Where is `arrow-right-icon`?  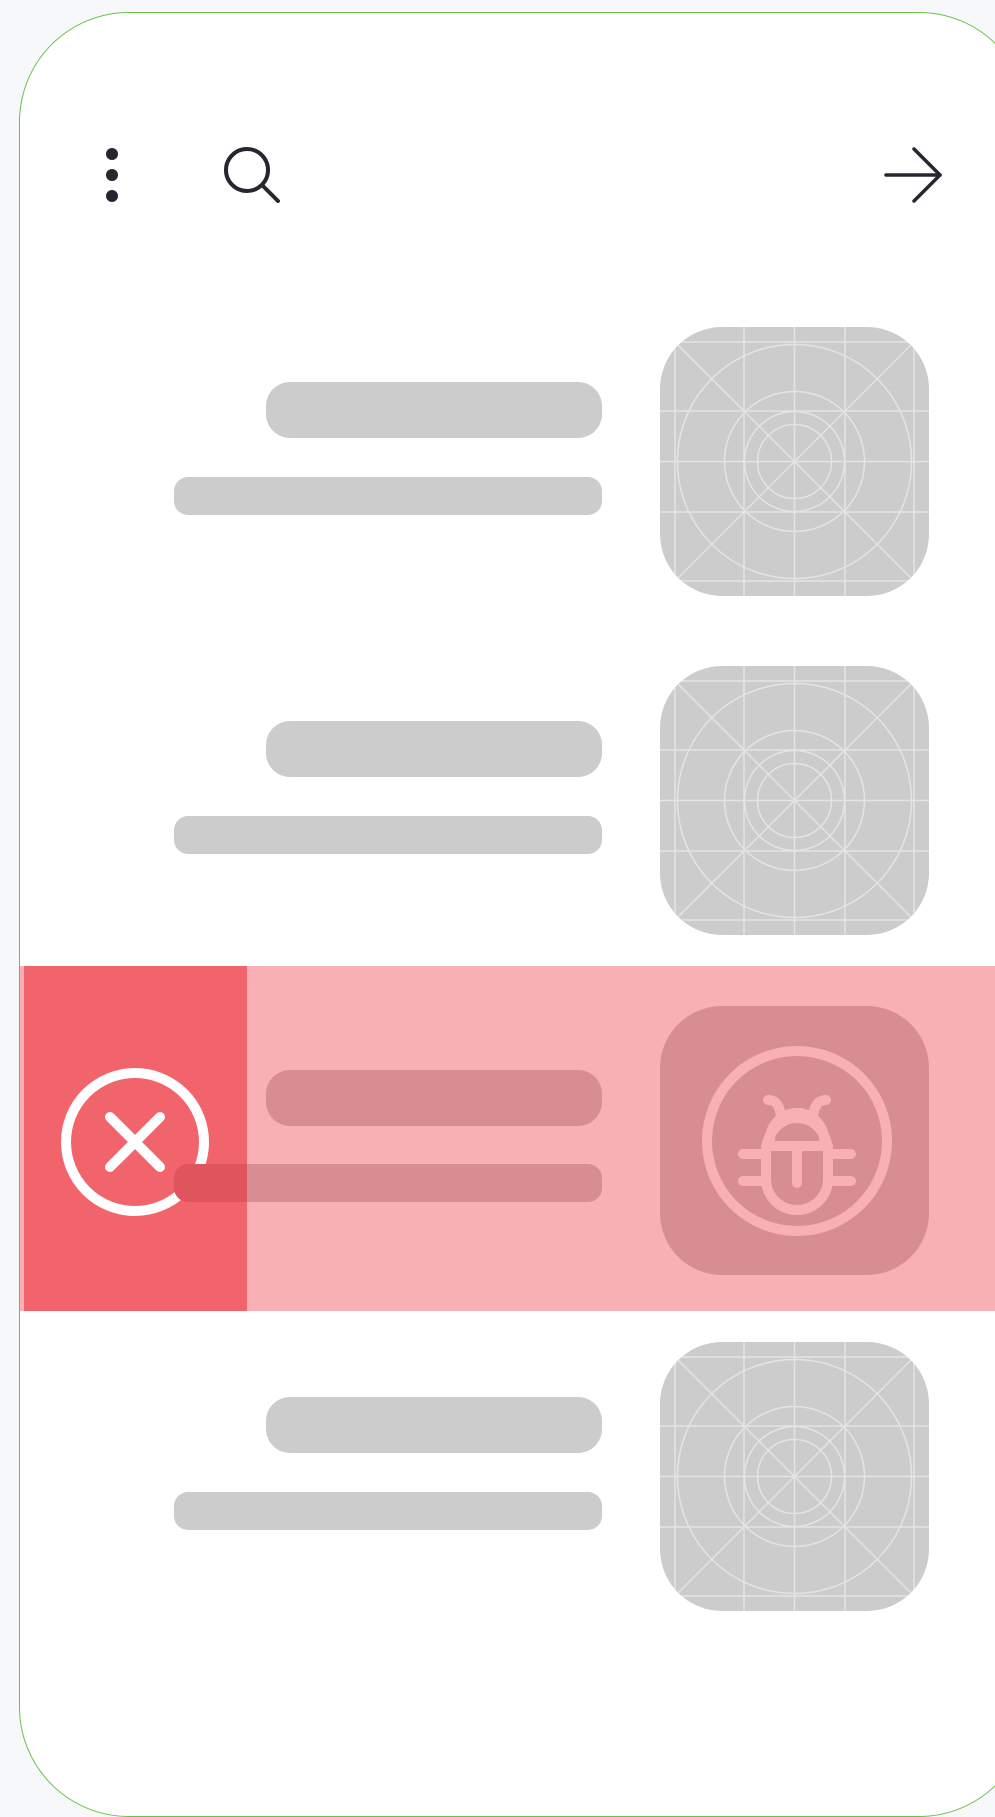 arrow-right-icon is located at coordinates (915, 175).